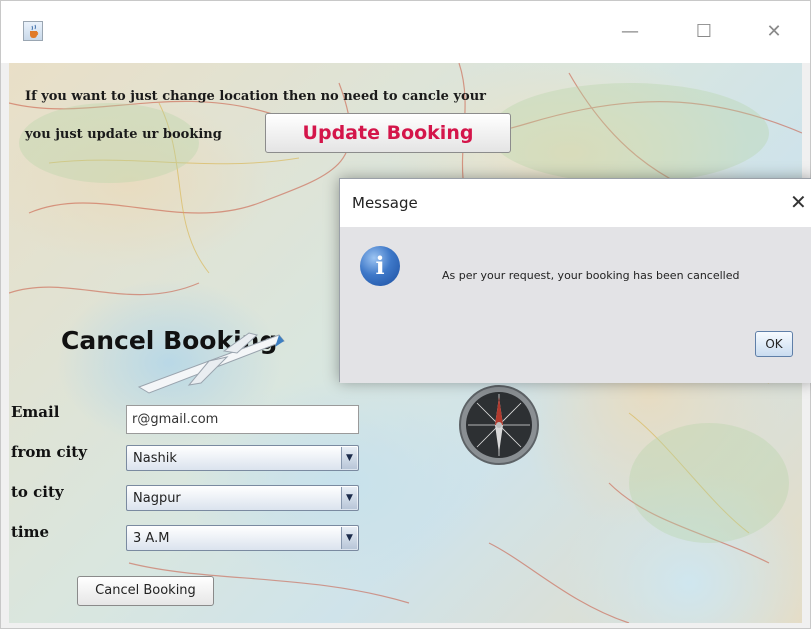  I want to click on ok-button: OK, so click(774, 344).